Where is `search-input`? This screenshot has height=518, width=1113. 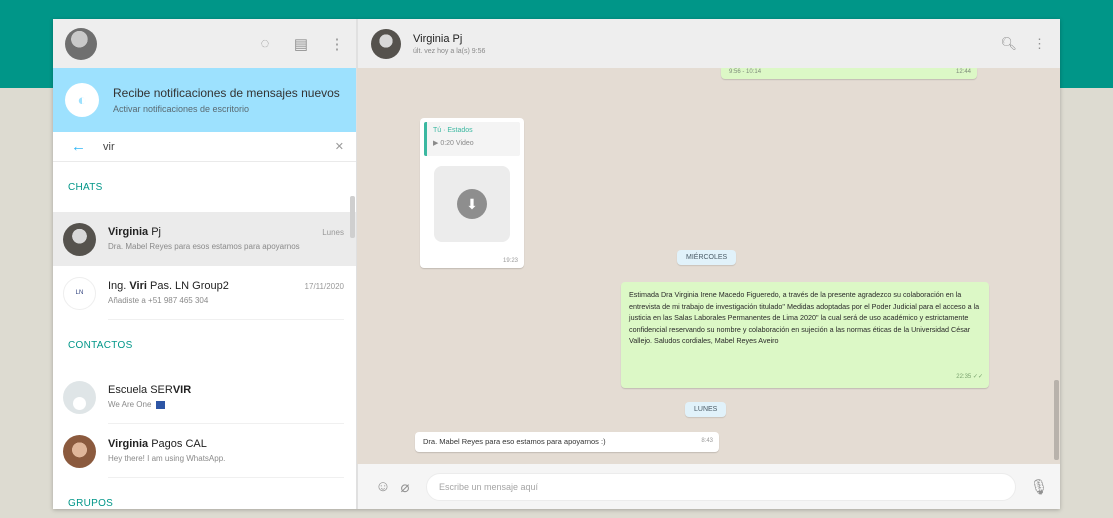
search-input is located at coordinates (219, 146).